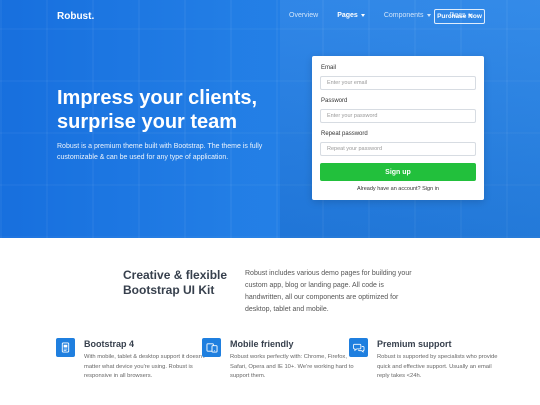 Image resolution: width=540 pixels, height=405 pixels. What do you see at coordinates (187, 110) in the screenshot?
I see `hero-title: Impress your clients, surprise your team` at bounding box center [187, 110].